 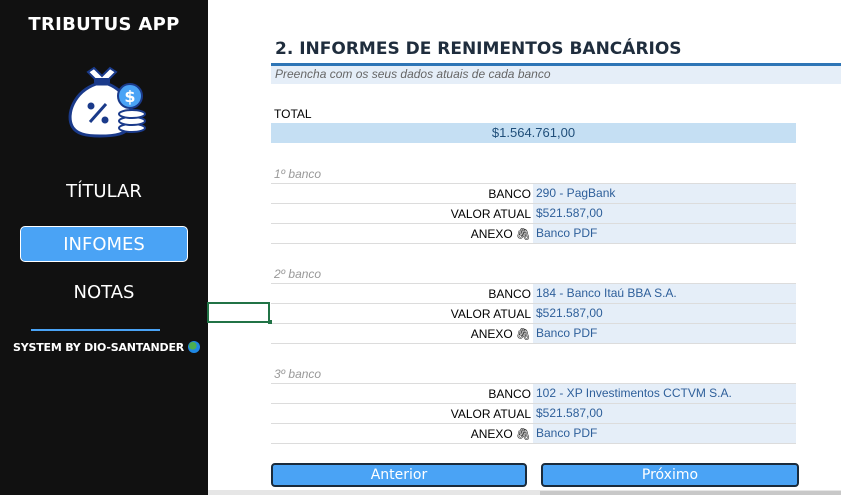 I want to click on bank-heading: 2º banco, so click(x=298, y=274).